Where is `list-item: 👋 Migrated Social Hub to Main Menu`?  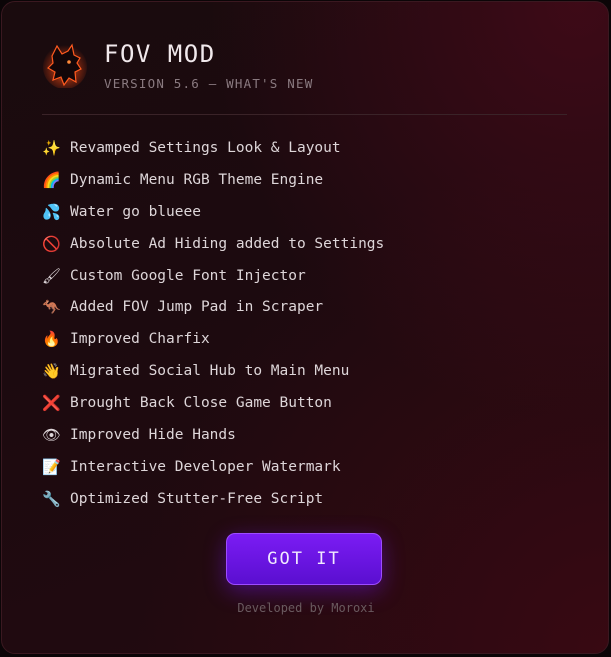
list-item: 👋 Migrated Social Hub to Main Menu is located at coordinates (307, 371).